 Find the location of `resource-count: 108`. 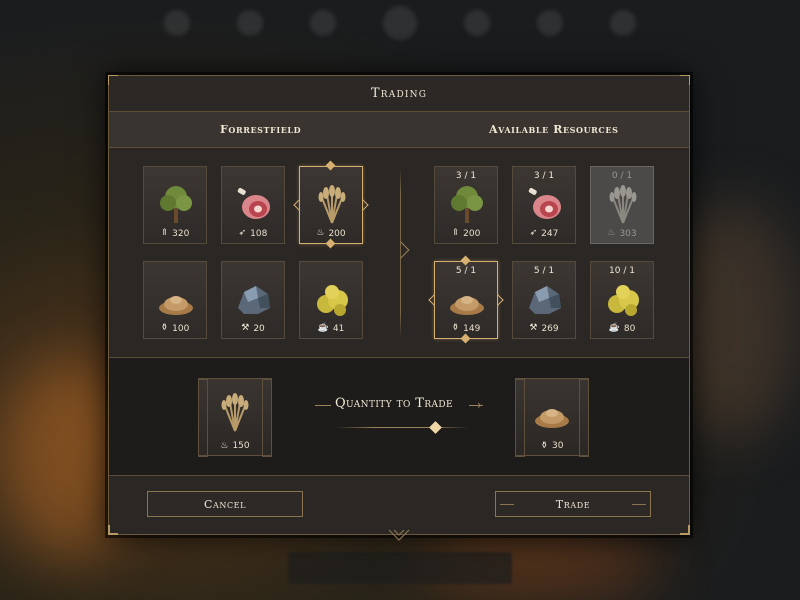

resource-count: 108 is located at coordinates (259, 233).